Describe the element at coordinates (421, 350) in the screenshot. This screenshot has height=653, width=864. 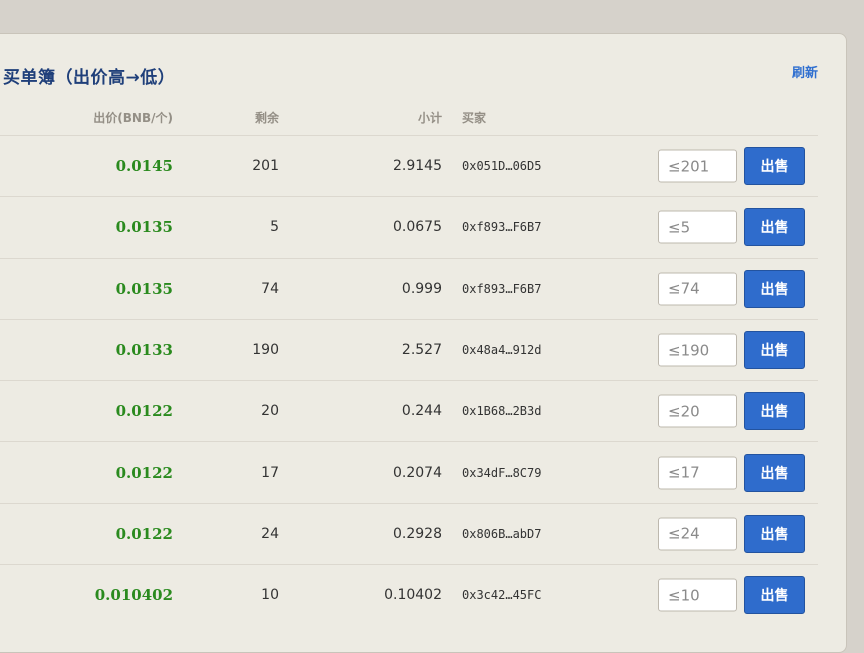
I see `subtotal-cell: 2.527` at that location.